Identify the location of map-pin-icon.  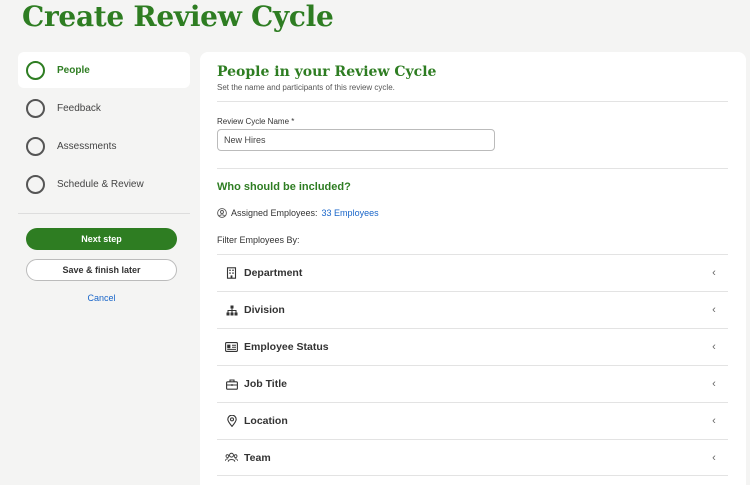
(231, 421).